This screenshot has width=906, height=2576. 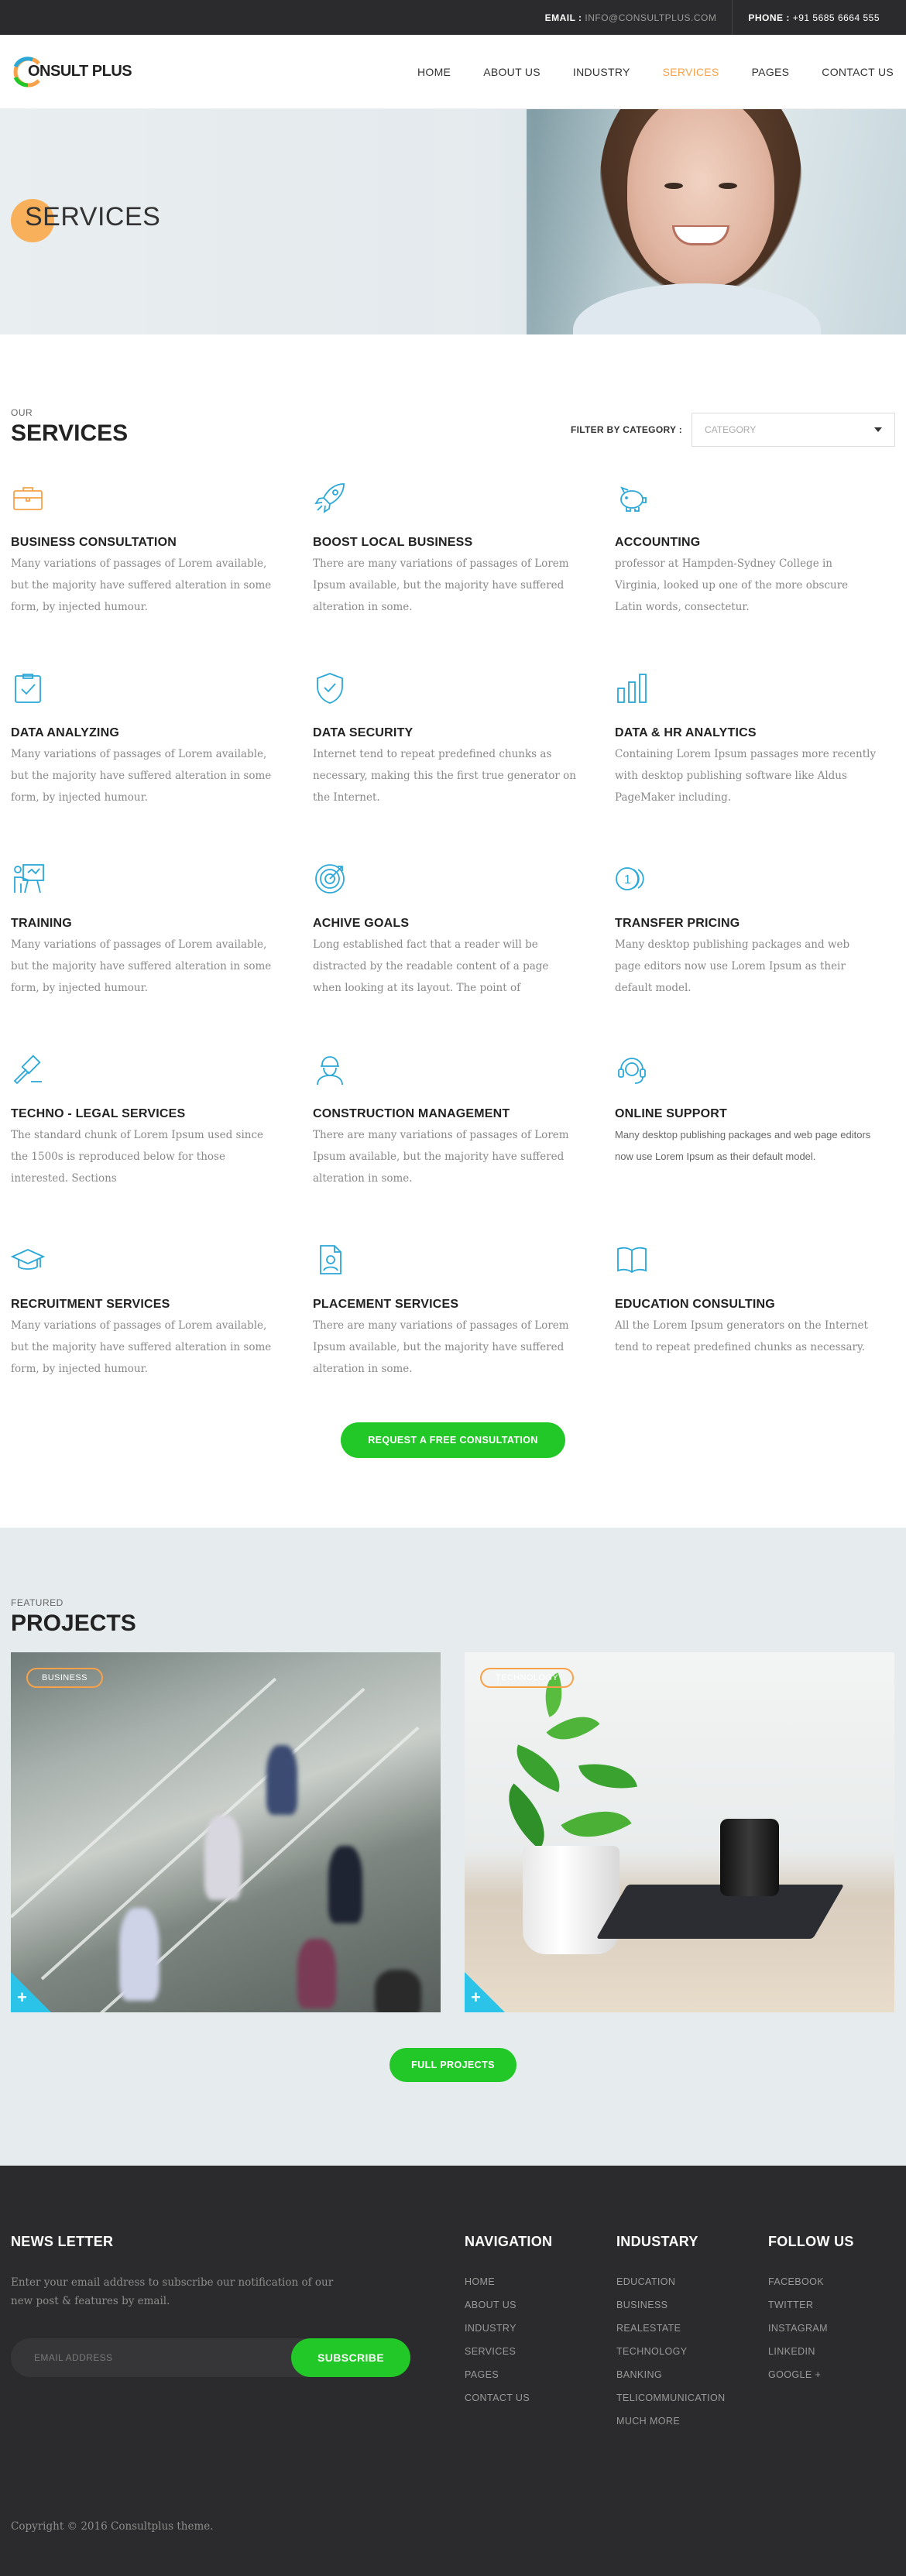 What do you see at coordinates (540, 2398) in the screenshot?
I see `footer-link: CONTACT US` at bounding box center [540, 2398].